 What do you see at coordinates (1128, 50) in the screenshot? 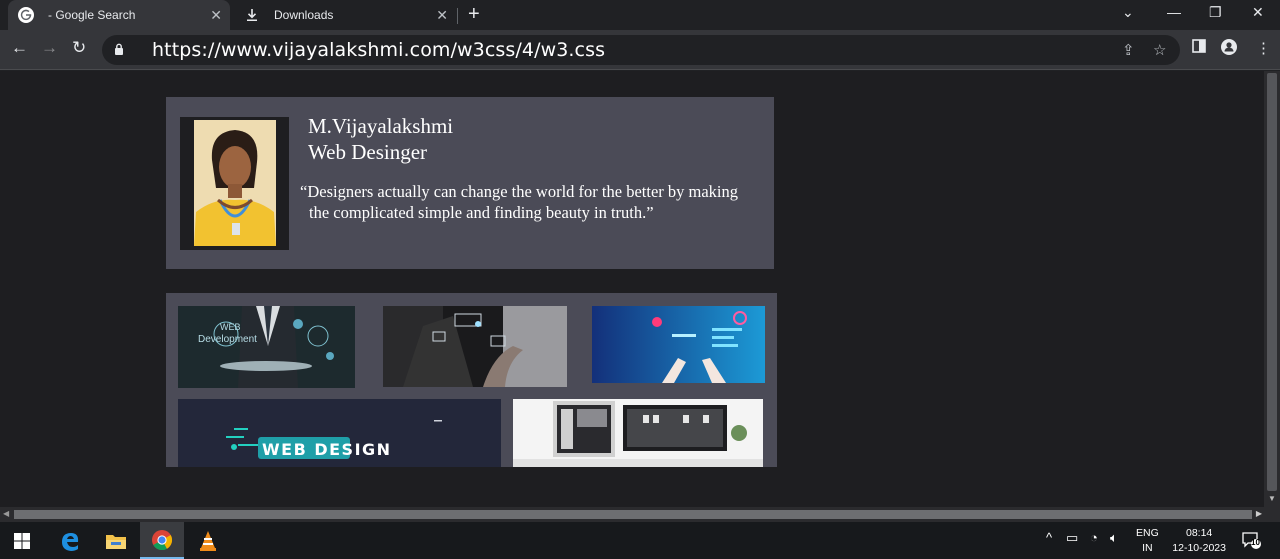
I see `share-icon: ⇪` at bounding box center [1128, 50].